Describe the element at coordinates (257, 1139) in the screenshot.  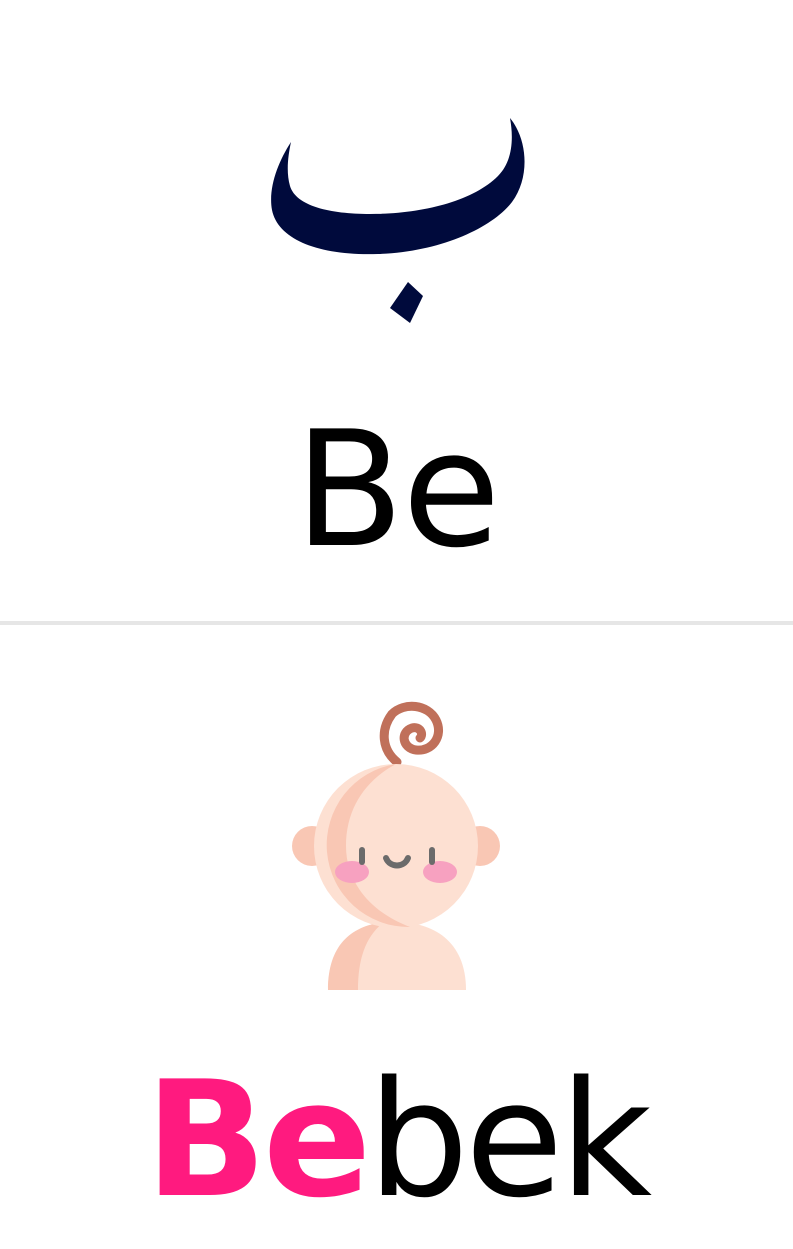
I see `word-highlight: Be` at that location.